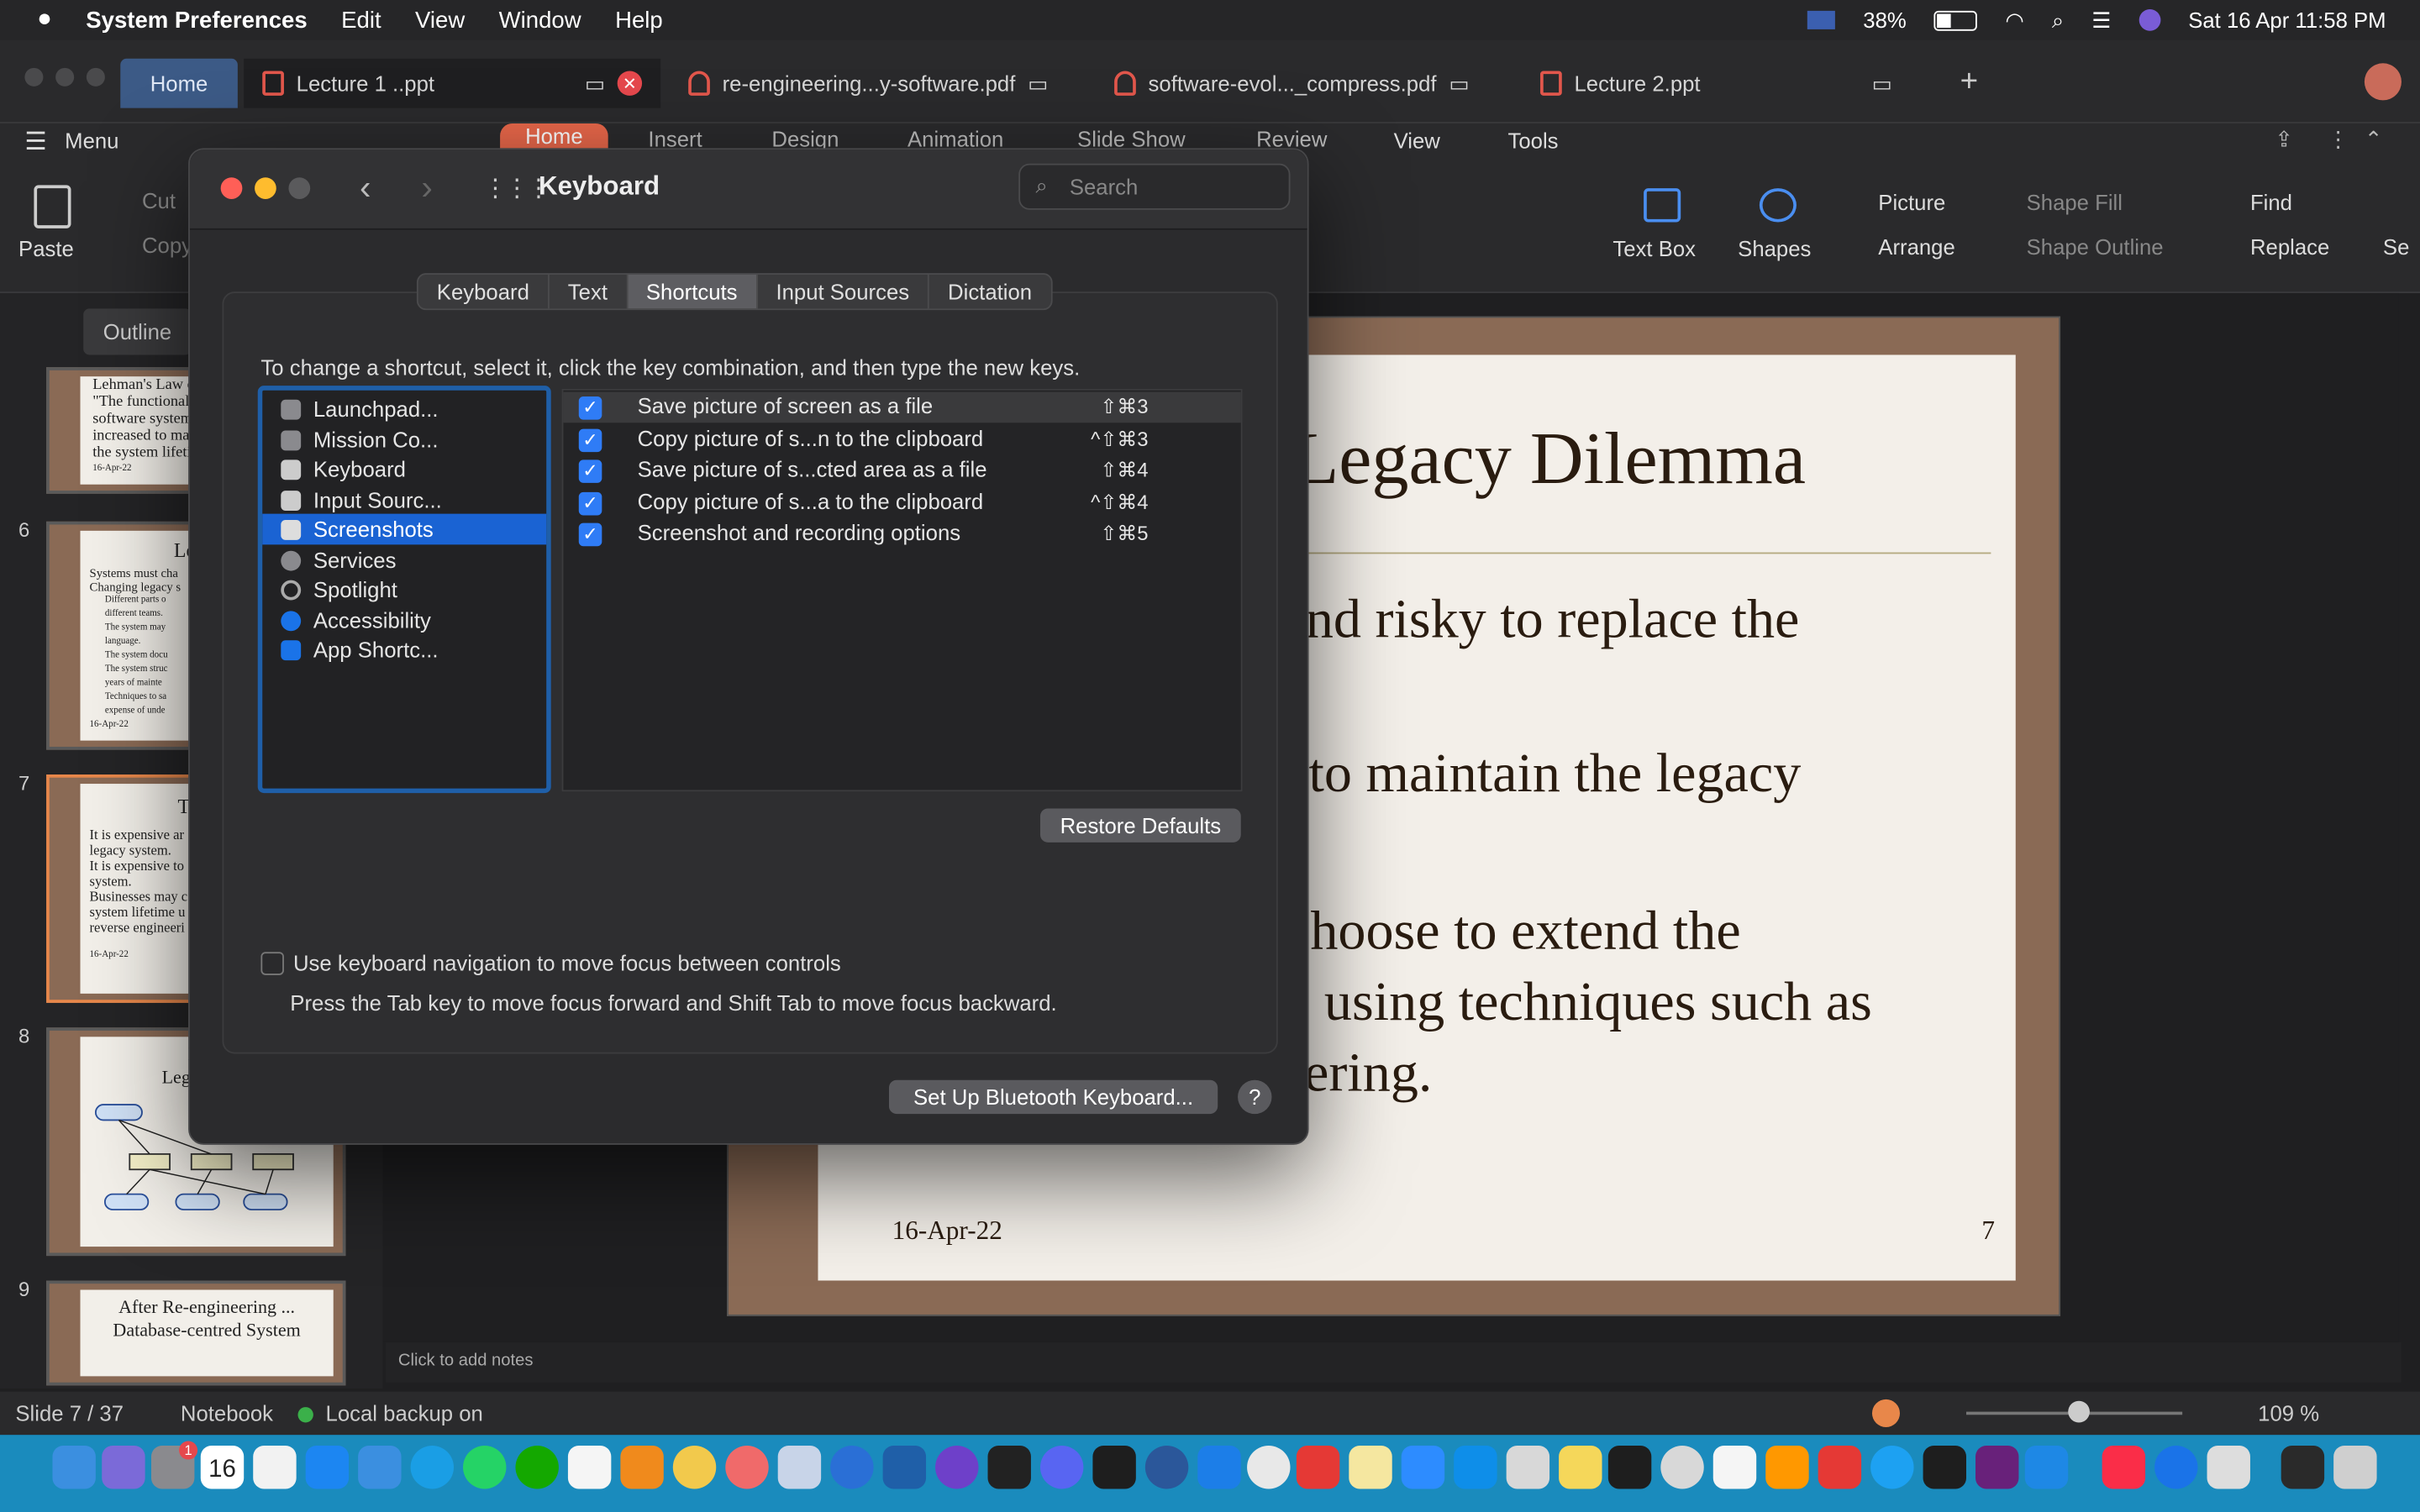 Image resolution: width=2420 pixels, height=1512 pixels. What do you see at coordinates (957, 1467) in the screenshot?
I see `github-icon` at bounding box center [957, 1467].